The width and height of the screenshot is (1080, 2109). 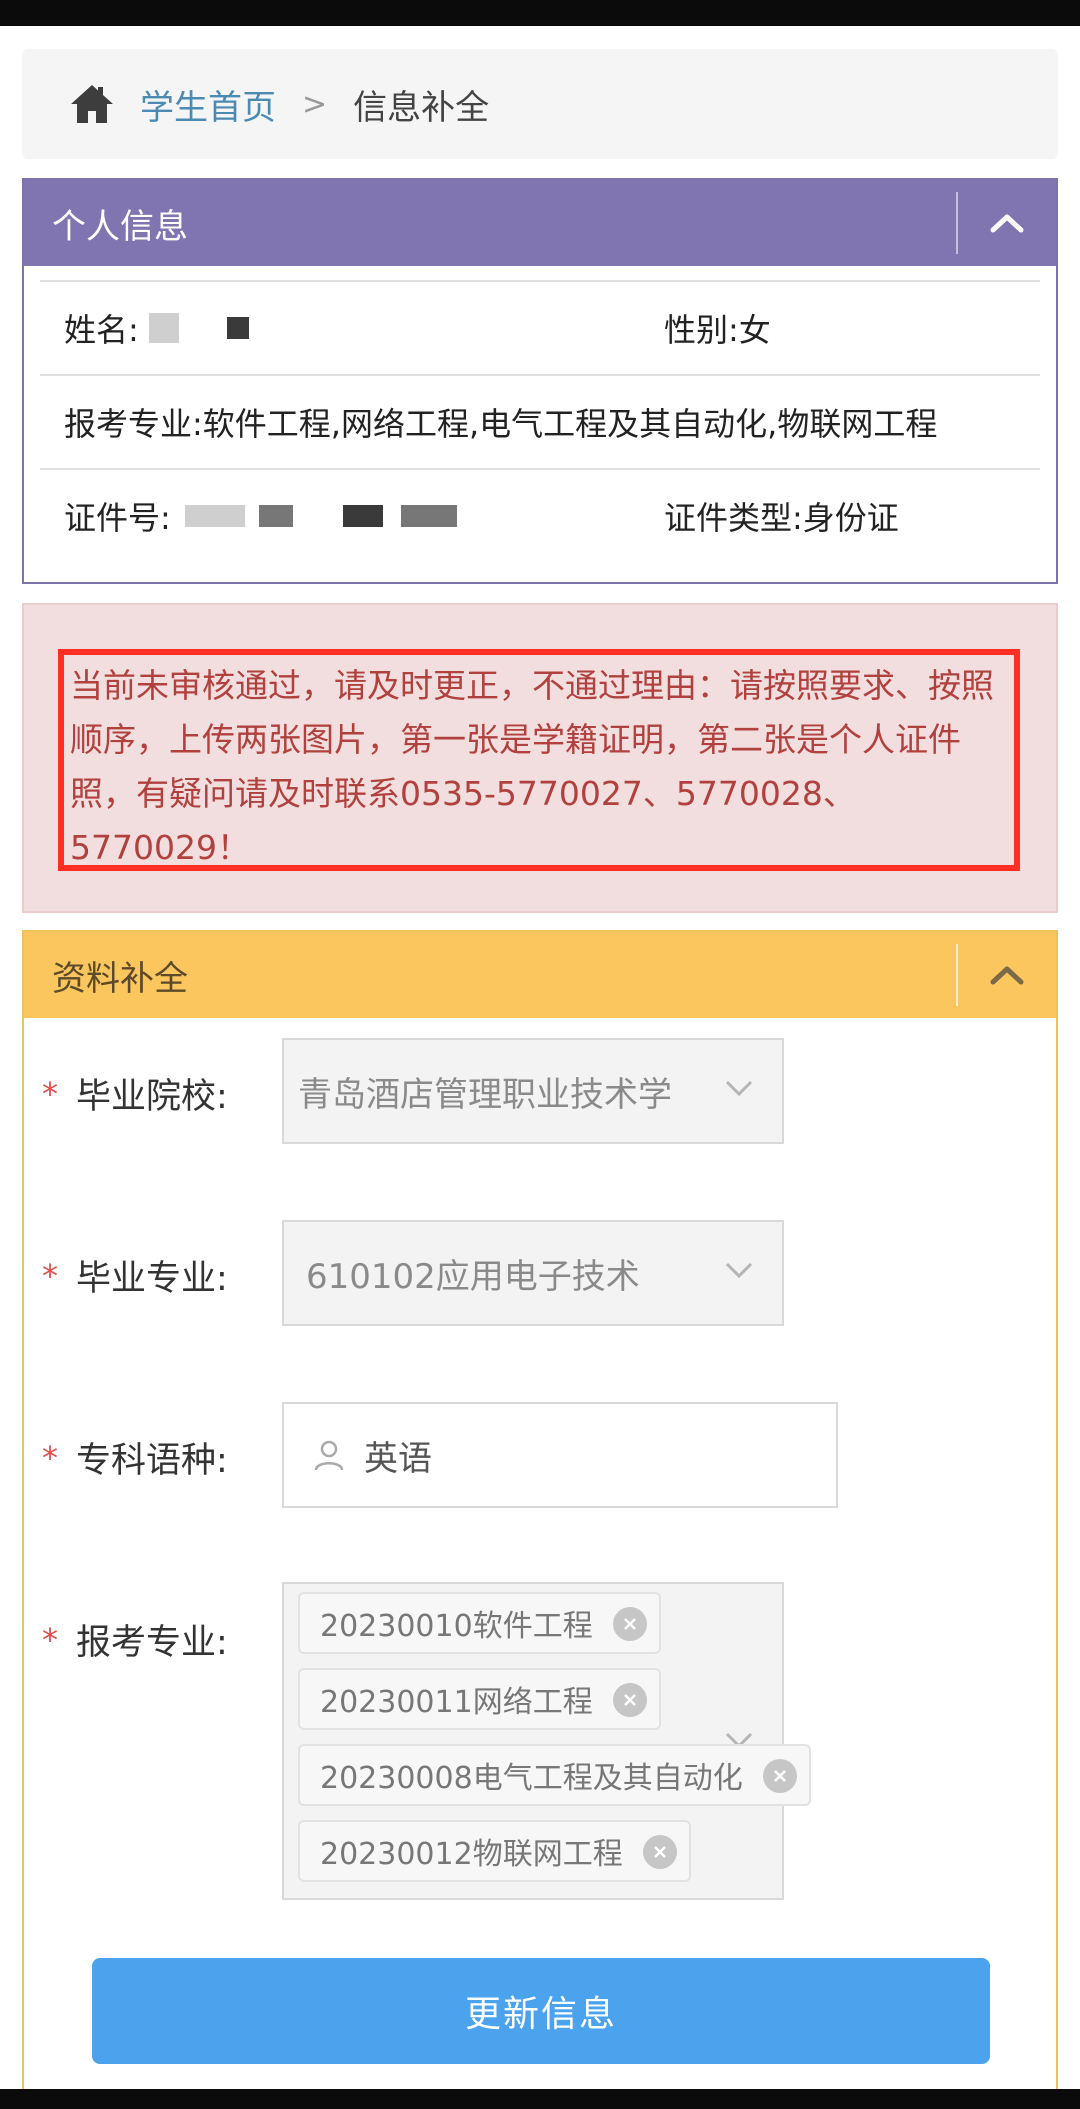 I want to click on id-type-label: 证件类型:, so click(x=733, y=518).